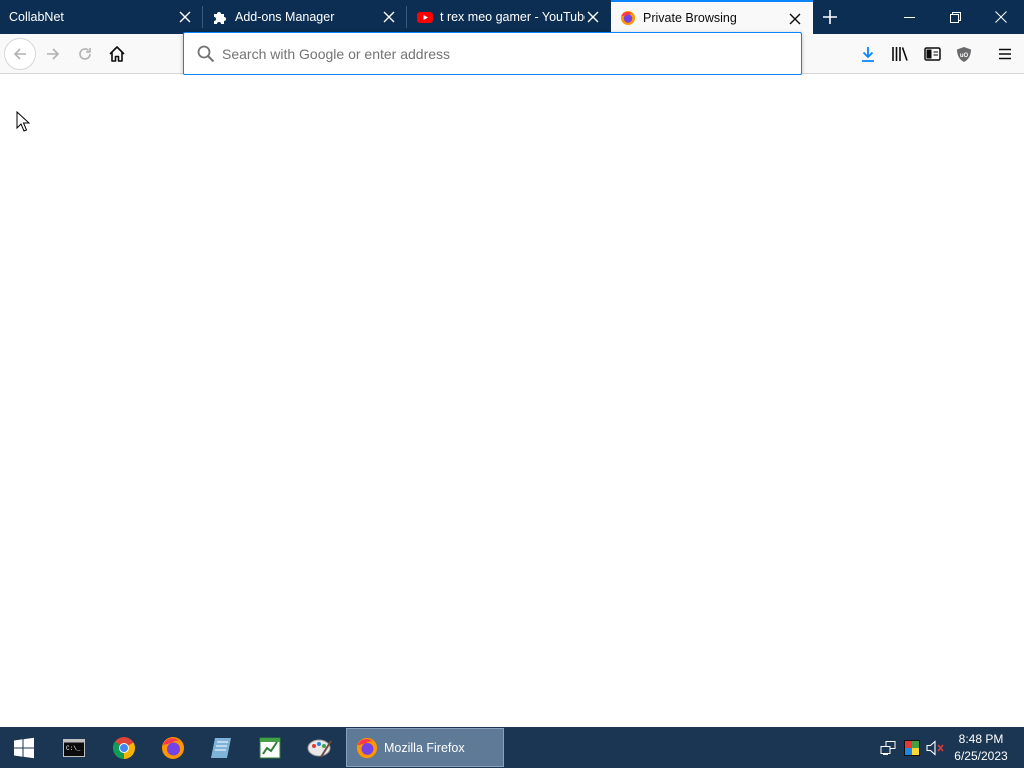 The image size is (1024, 768). I want to click on back-arrow-icon, so click(19, 54).